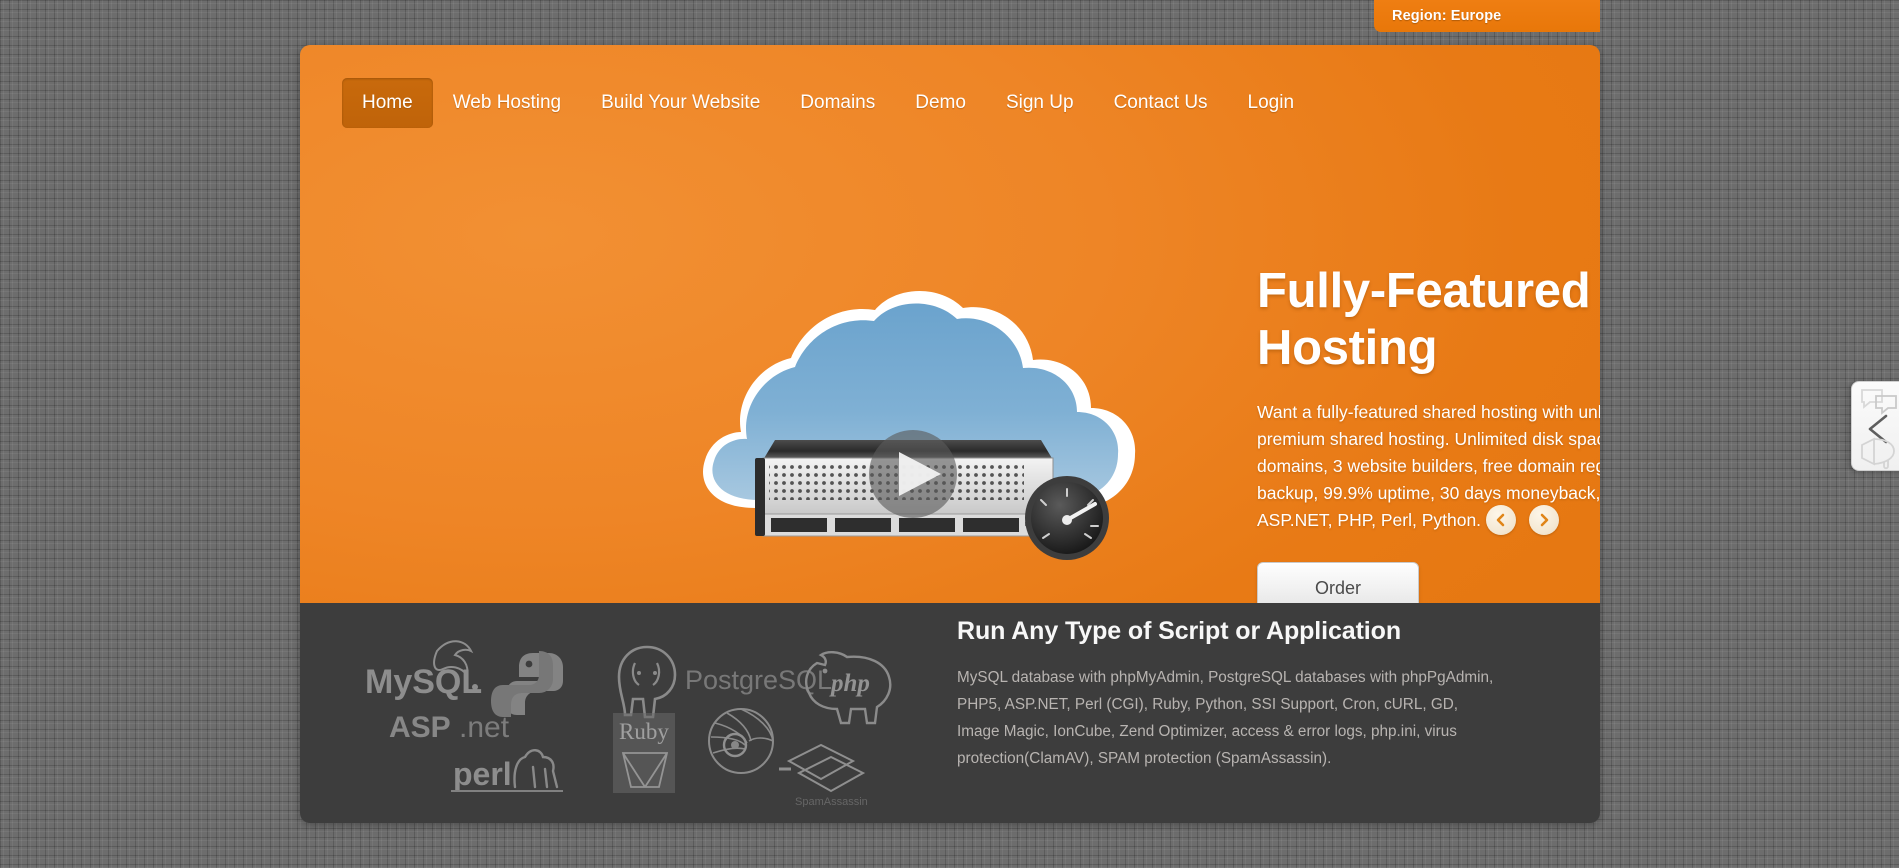 Image resolution: width=1899 pixels, height=868 pixels. What do you see at coordinates (1447, 16) in the screenshot?
I see `region-tab-label: Region: Europe` at bounding box center [1447, 16].